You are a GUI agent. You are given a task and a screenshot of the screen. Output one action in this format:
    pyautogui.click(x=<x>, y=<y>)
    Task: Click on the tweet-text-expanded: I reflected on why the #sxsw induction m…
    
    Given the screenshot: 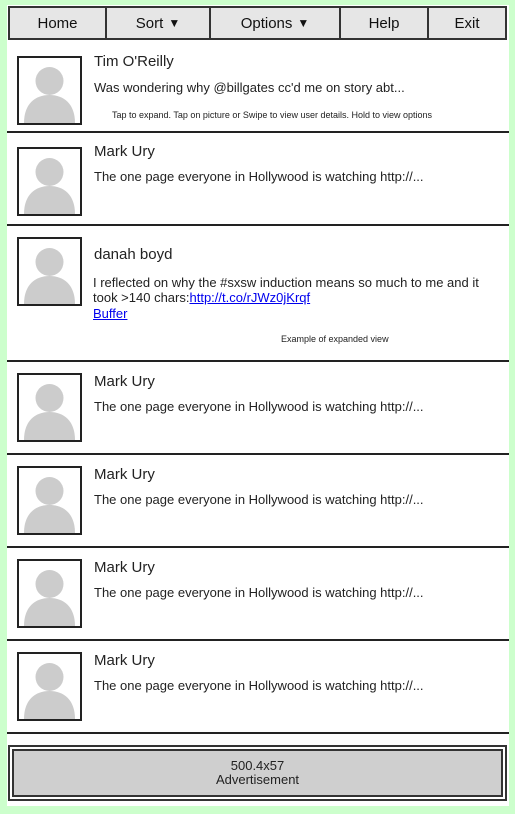 What is the action you would take?
    pyautogui.click(x=298, y=290)
    